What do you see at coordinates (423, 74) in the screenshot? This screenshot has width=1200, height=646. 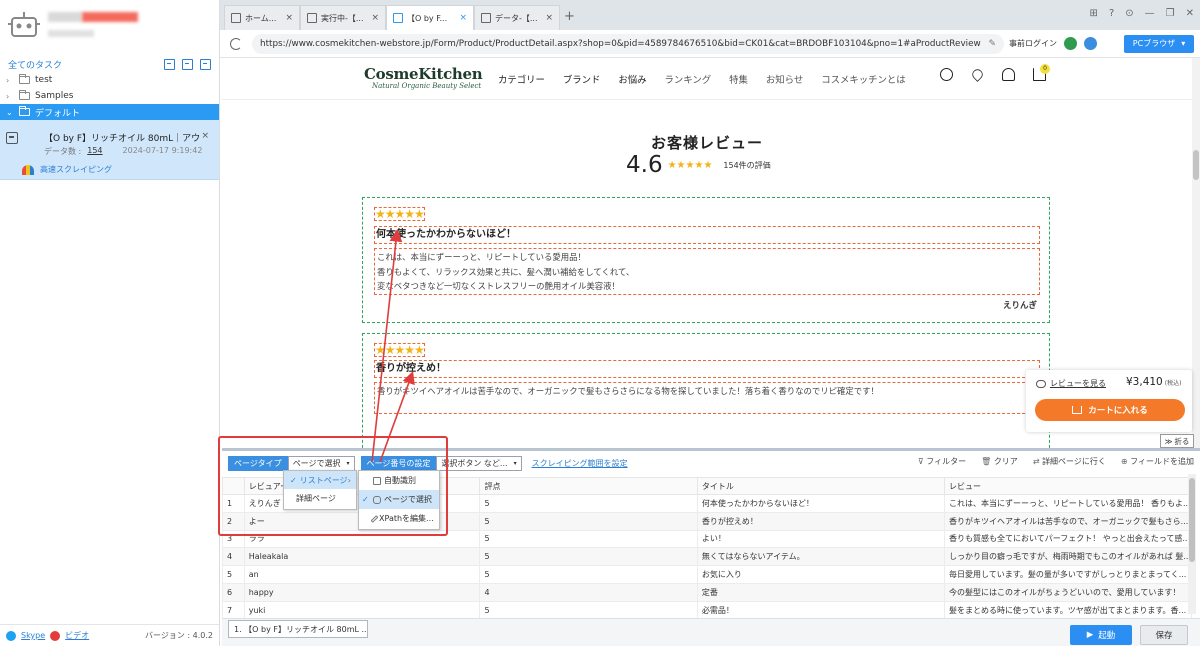 I see `site-logo: CosmeKitchen` at bounding box center [423, 74].